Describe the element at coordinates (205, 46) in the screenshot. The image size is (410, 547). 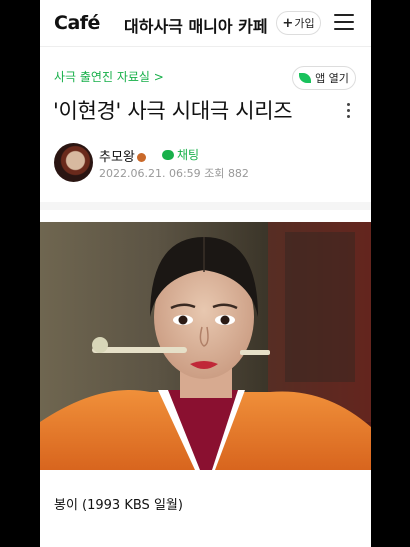
I see `header-divider` at that location.